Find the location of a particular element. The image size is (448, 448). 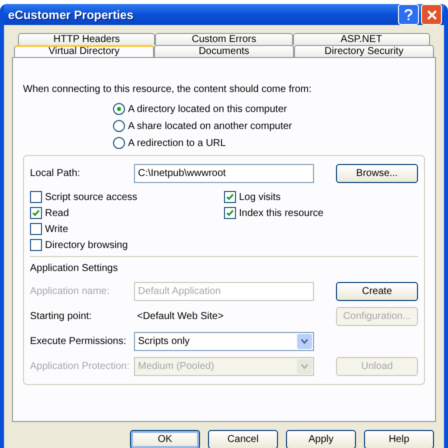

tab: Directory Security is located at coordinates (364, 51).